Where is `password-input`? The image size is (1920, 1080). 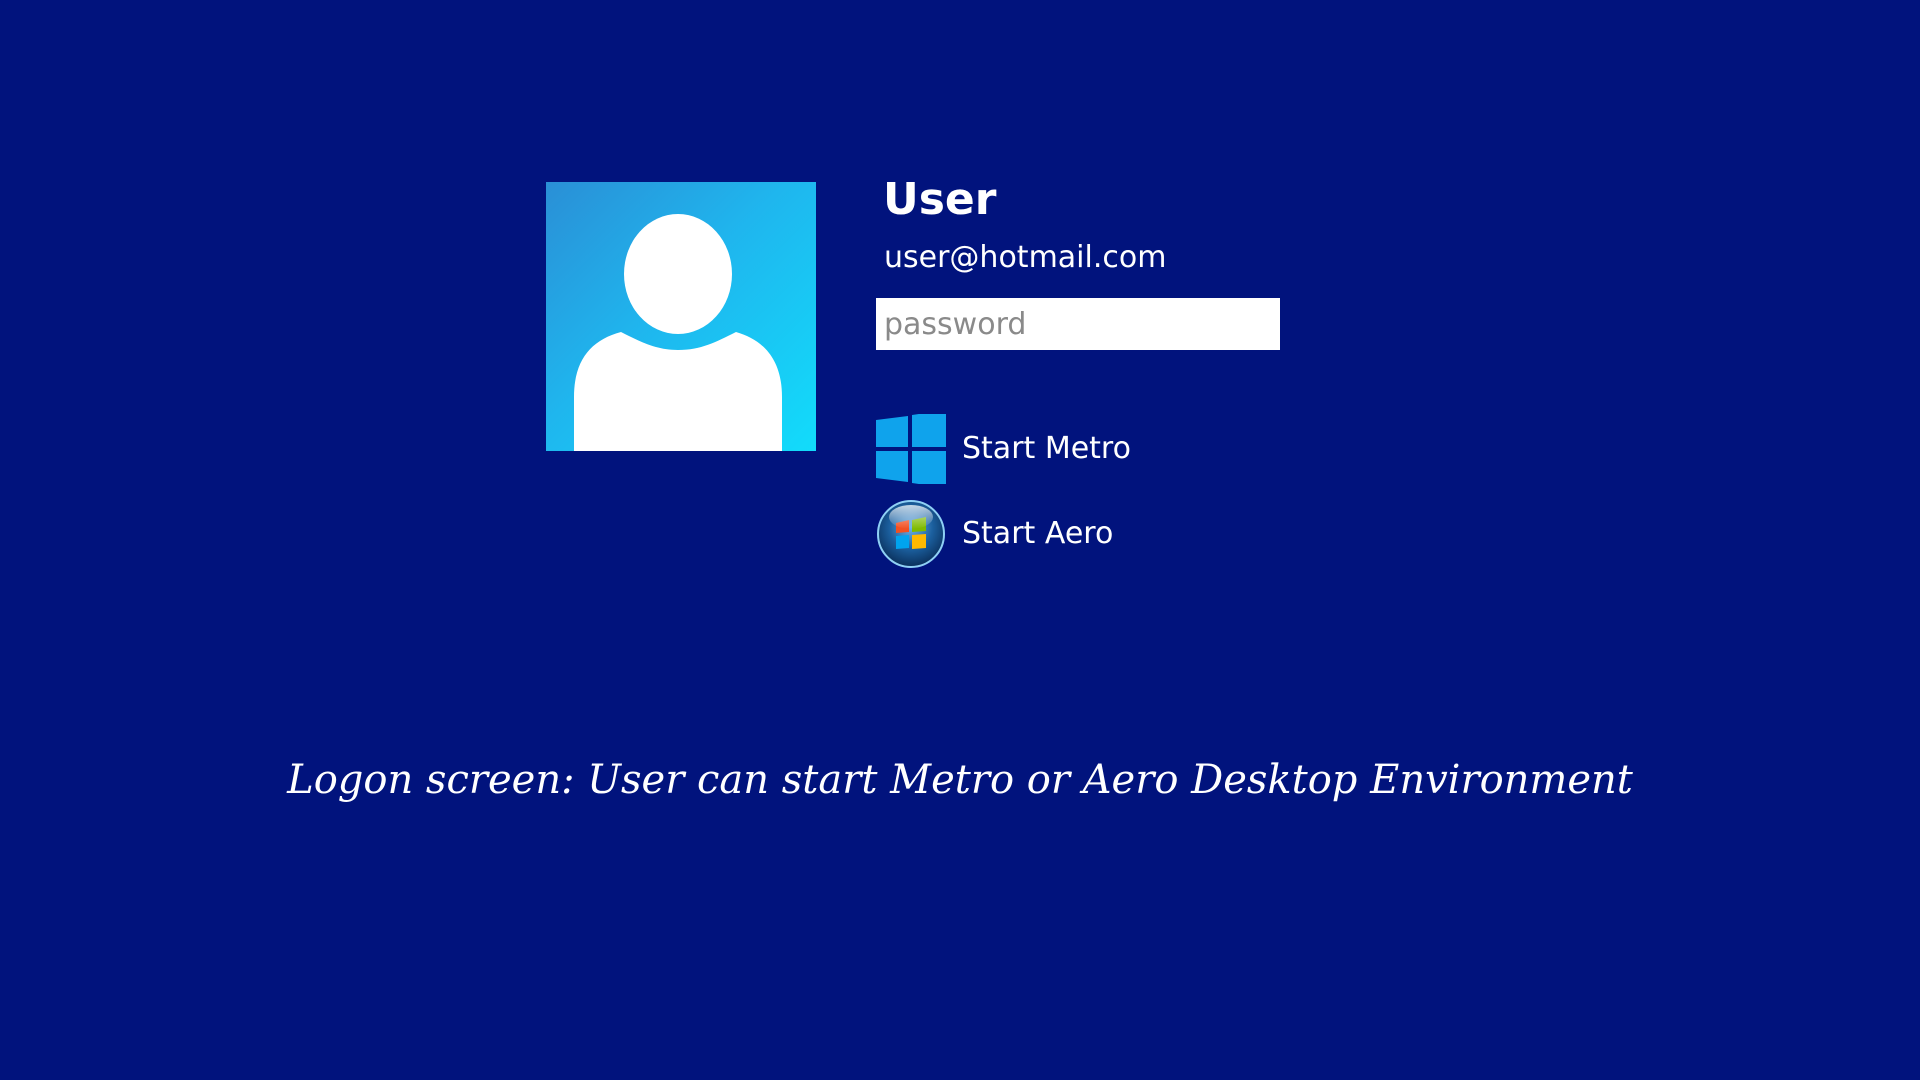 password-input is located at coordinates (1078, 324).